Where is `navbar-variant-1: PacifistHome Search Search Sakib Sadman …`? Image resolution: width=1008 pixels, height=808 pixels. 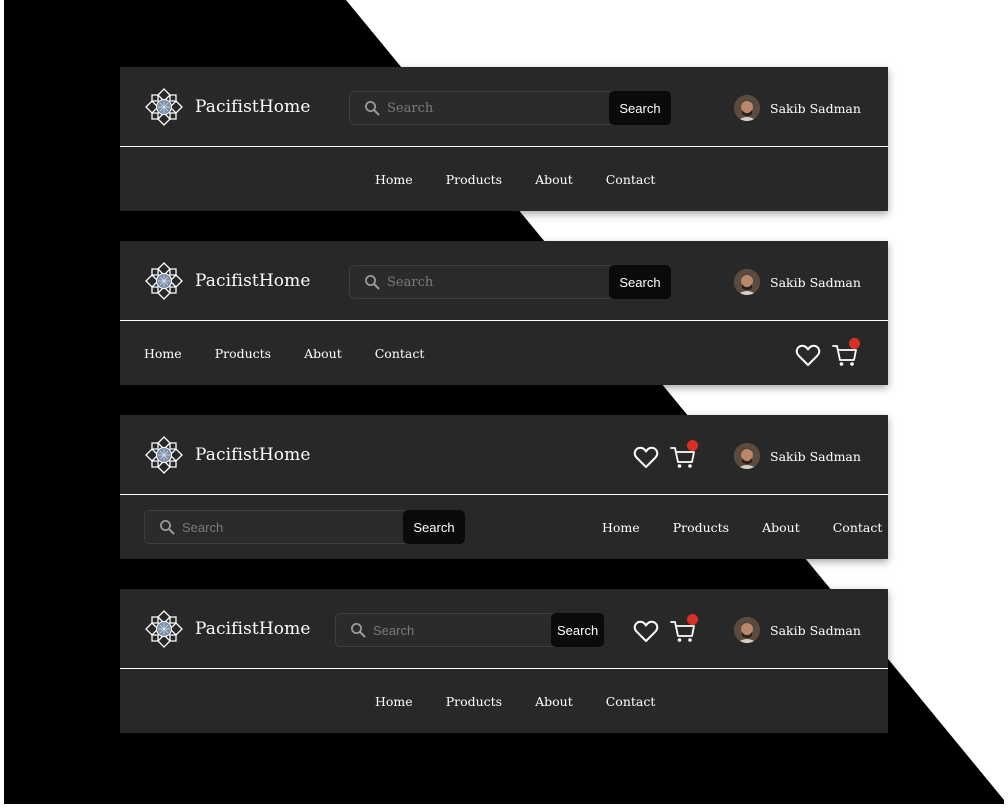 navbar-variant-1: PacifistHome Search Search Sakib Sadman … is located at coordinates (504, 139).